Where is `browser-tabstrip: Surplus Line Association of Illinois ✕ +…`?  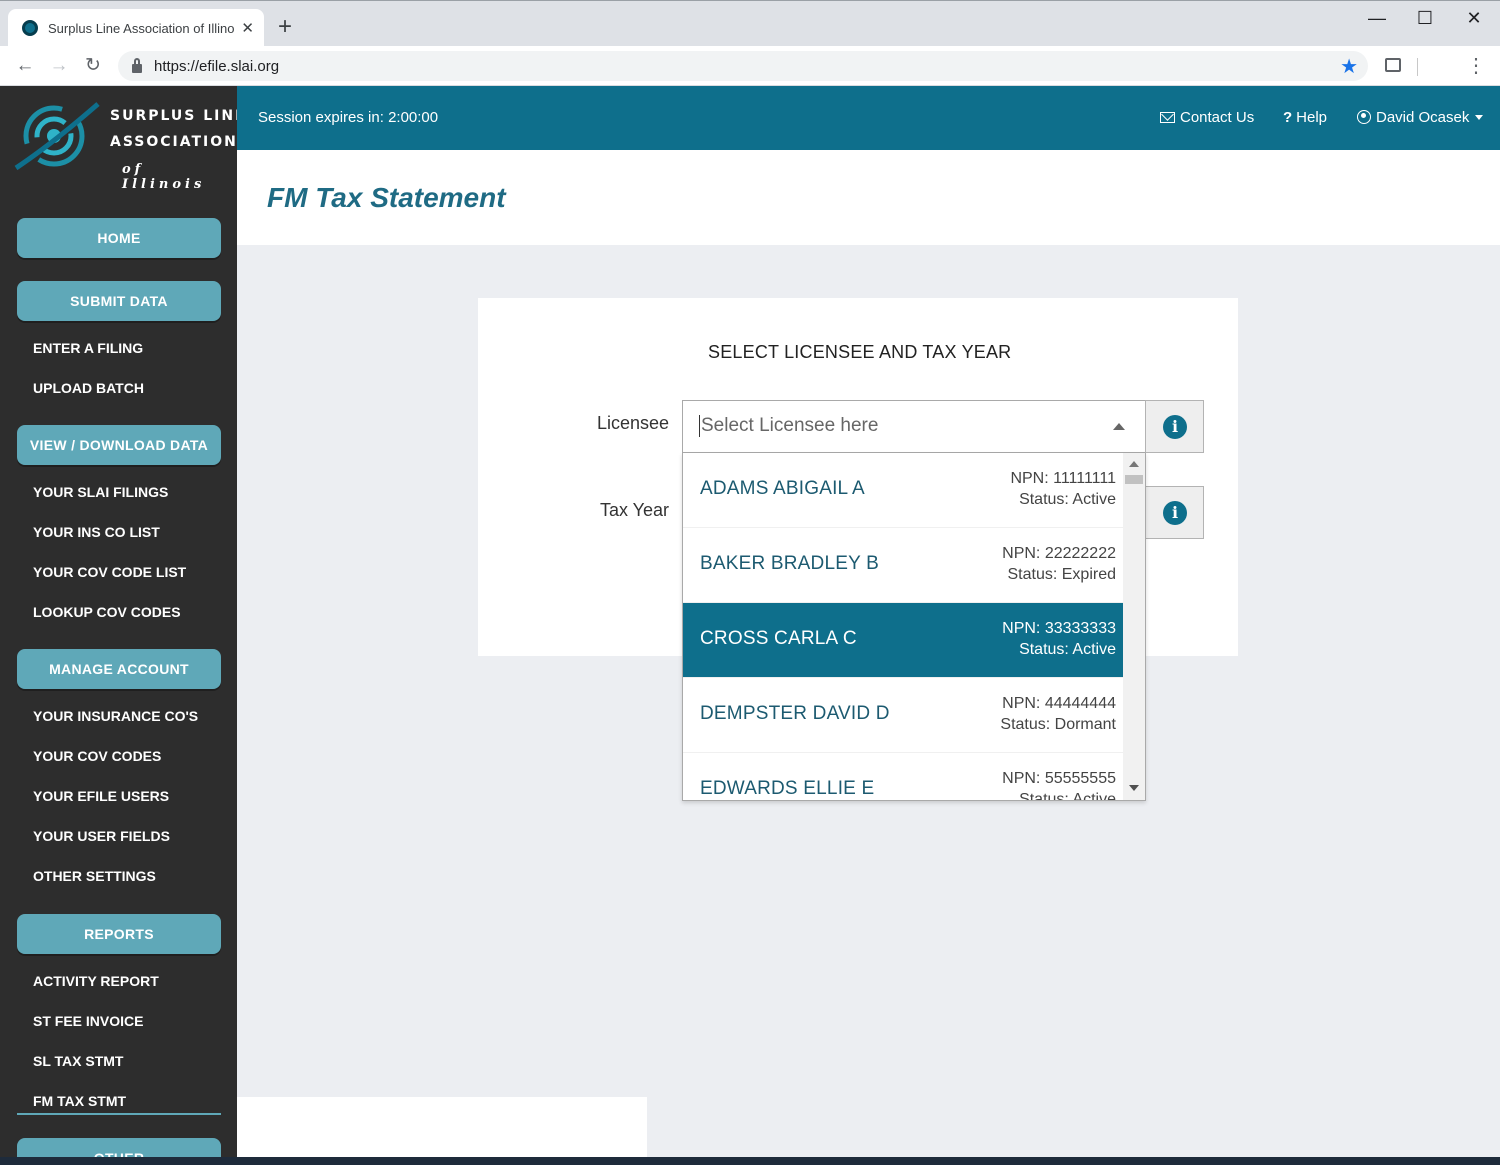 browser-tabstrip: Surplus Line Association of Illinois ✕ +… is located at coordinates (750, 23).